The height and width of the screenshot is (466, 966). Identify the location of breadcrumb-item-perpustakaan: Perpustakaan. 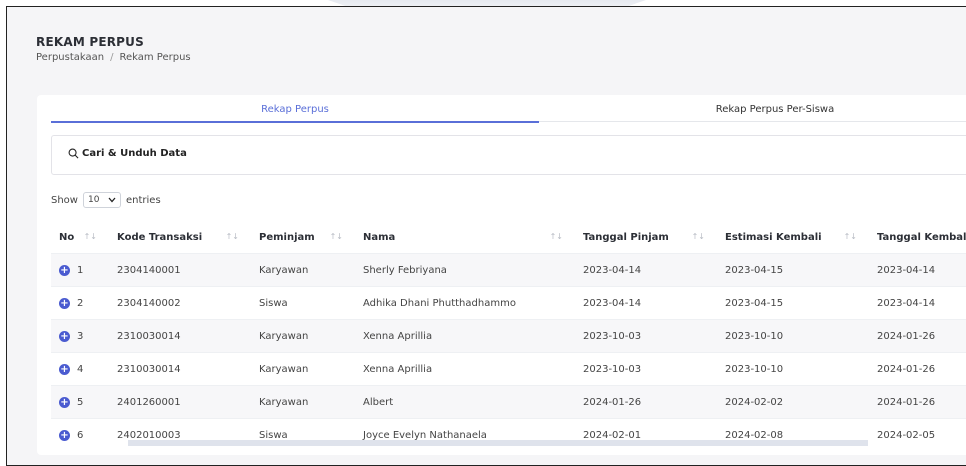
(70, 57).